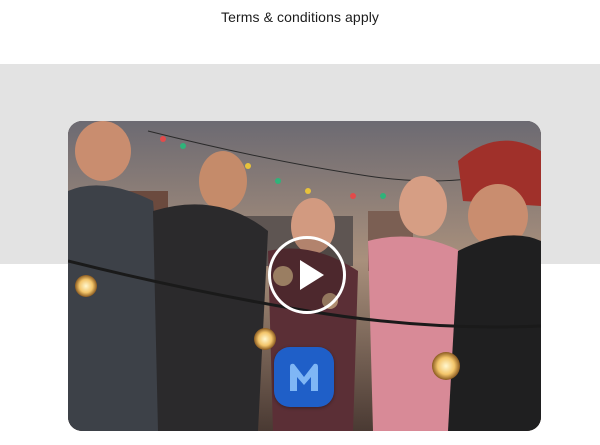 The width and height of the screenshot is (600, 445). Describe the element at coordinates (312, 275) in the screenshot. I see `play-icon` at that location.